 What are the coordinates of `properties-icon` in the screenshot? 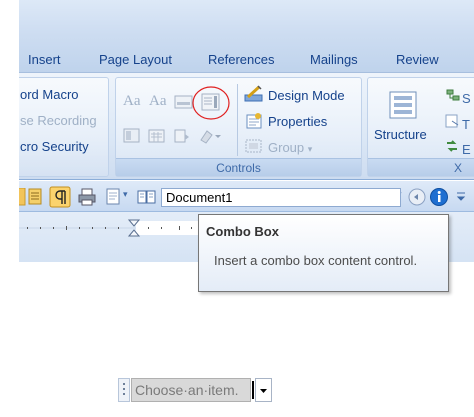 It's located at (254, 121).